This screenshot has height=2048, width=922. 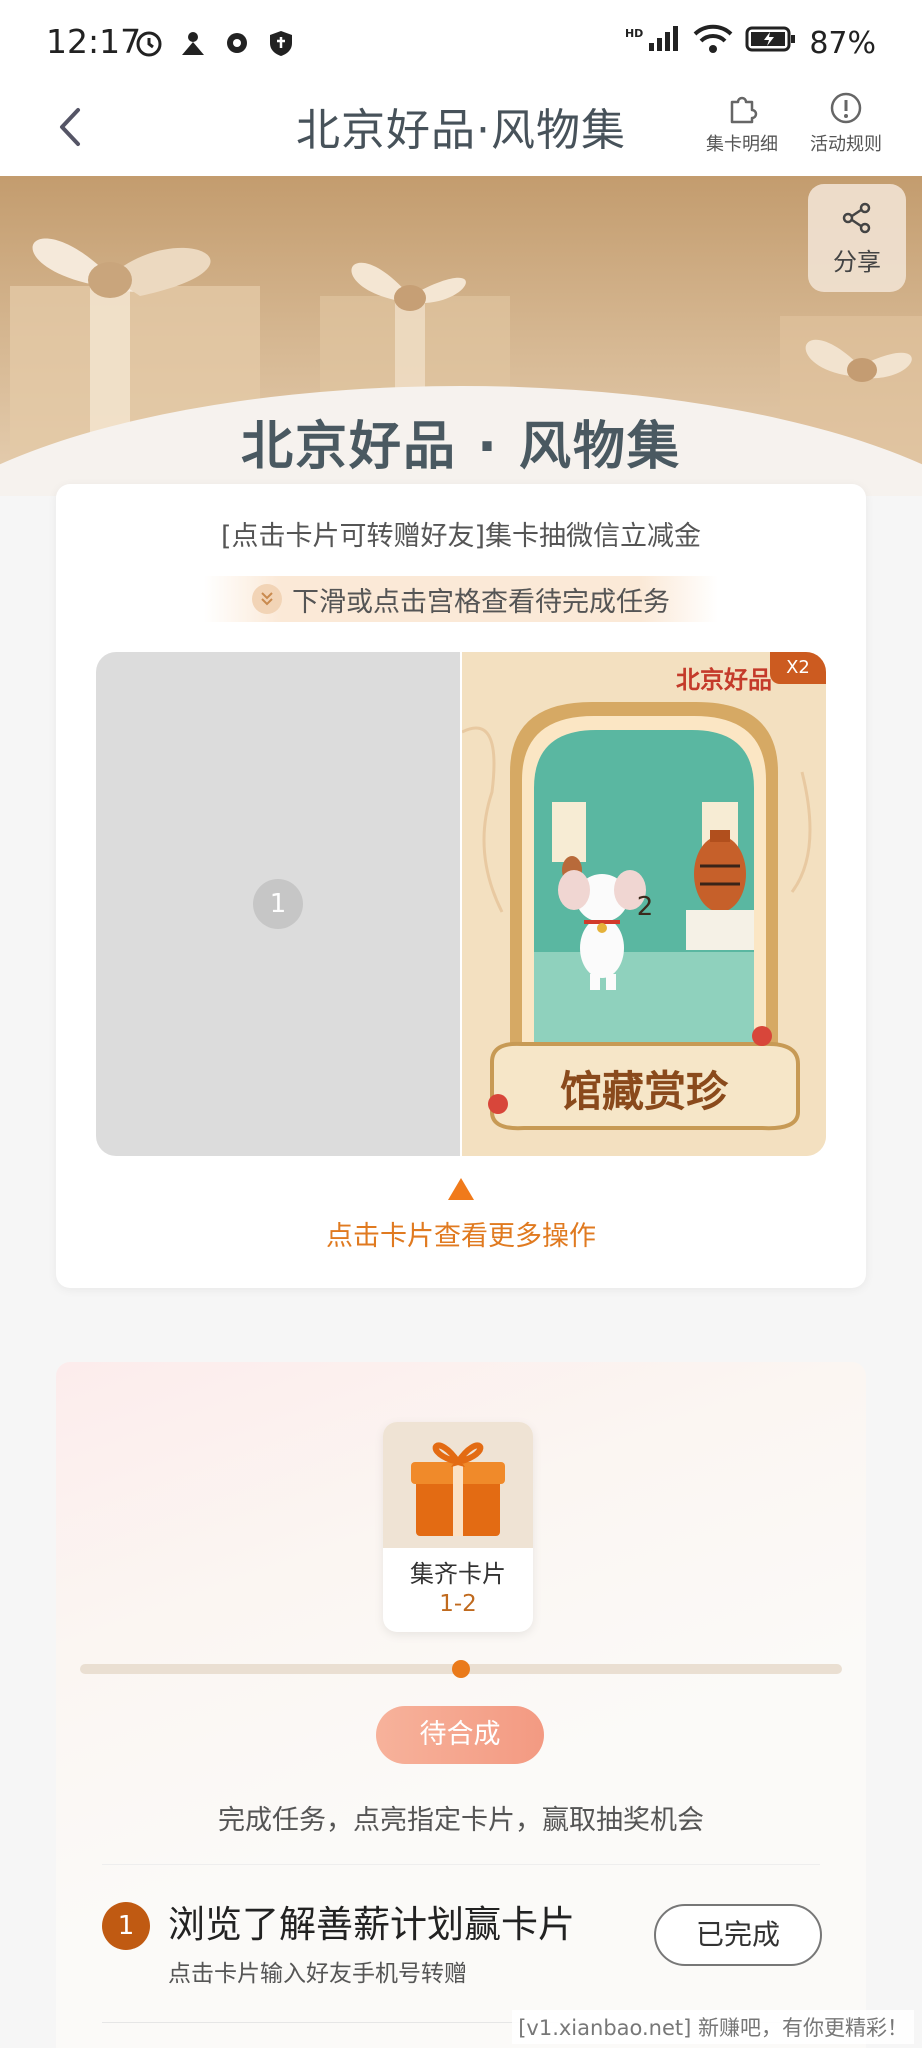 What do you see at coordinates (460, 1735) in the screenshot?
I see `pending-compose-button: 待合成` at bounding box center [460, 1735].